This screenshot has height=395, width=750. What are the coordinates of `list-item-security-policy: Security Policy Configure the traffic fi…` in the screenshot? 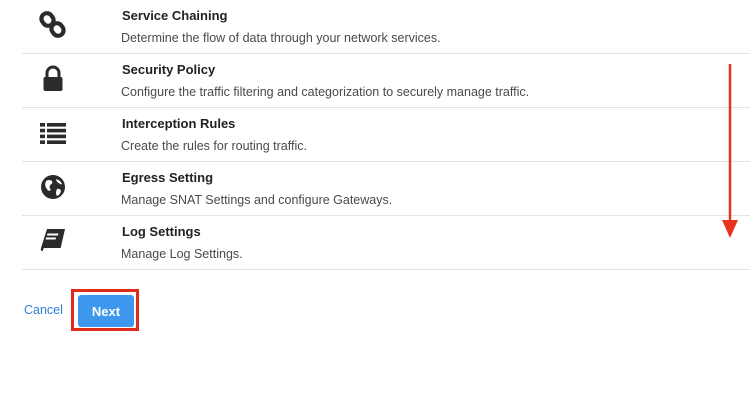 It's located at (386, 81).